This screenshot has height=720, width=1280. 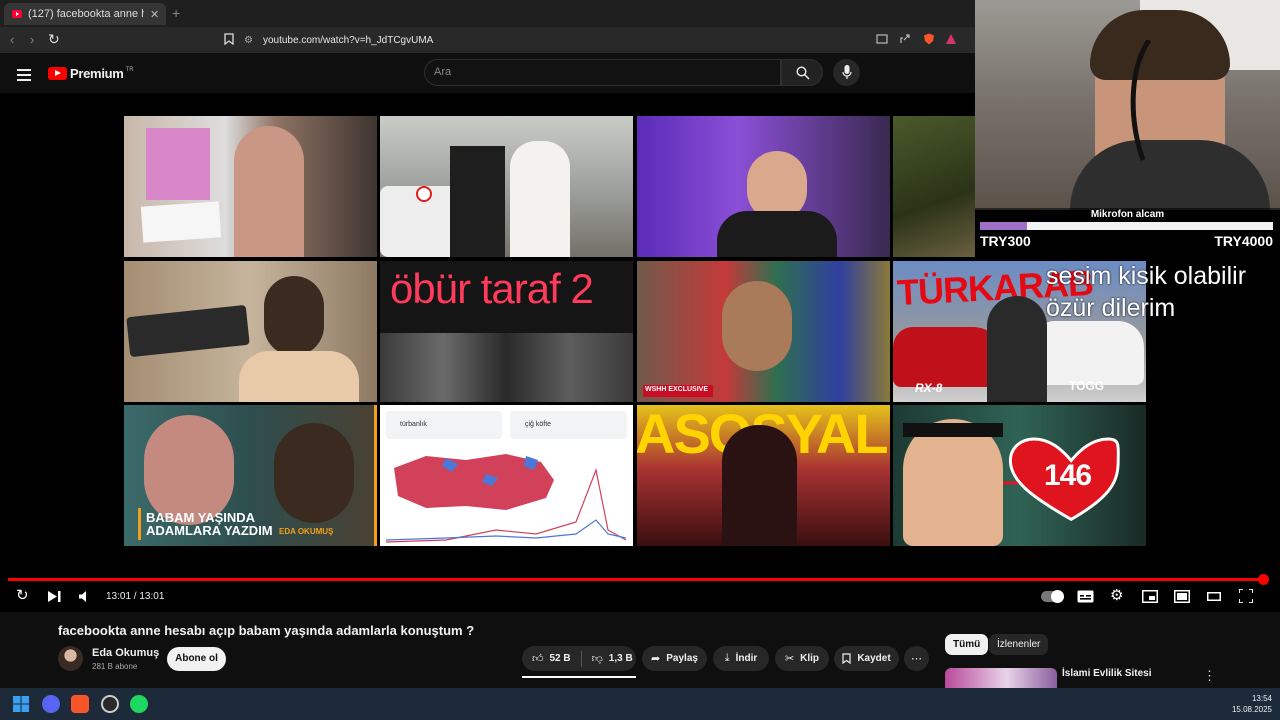 What do you see at coordinates (538, 424) in the screenshot?
I see `trend-term-2: çiğ köfte` at bounding box center [538, 424].